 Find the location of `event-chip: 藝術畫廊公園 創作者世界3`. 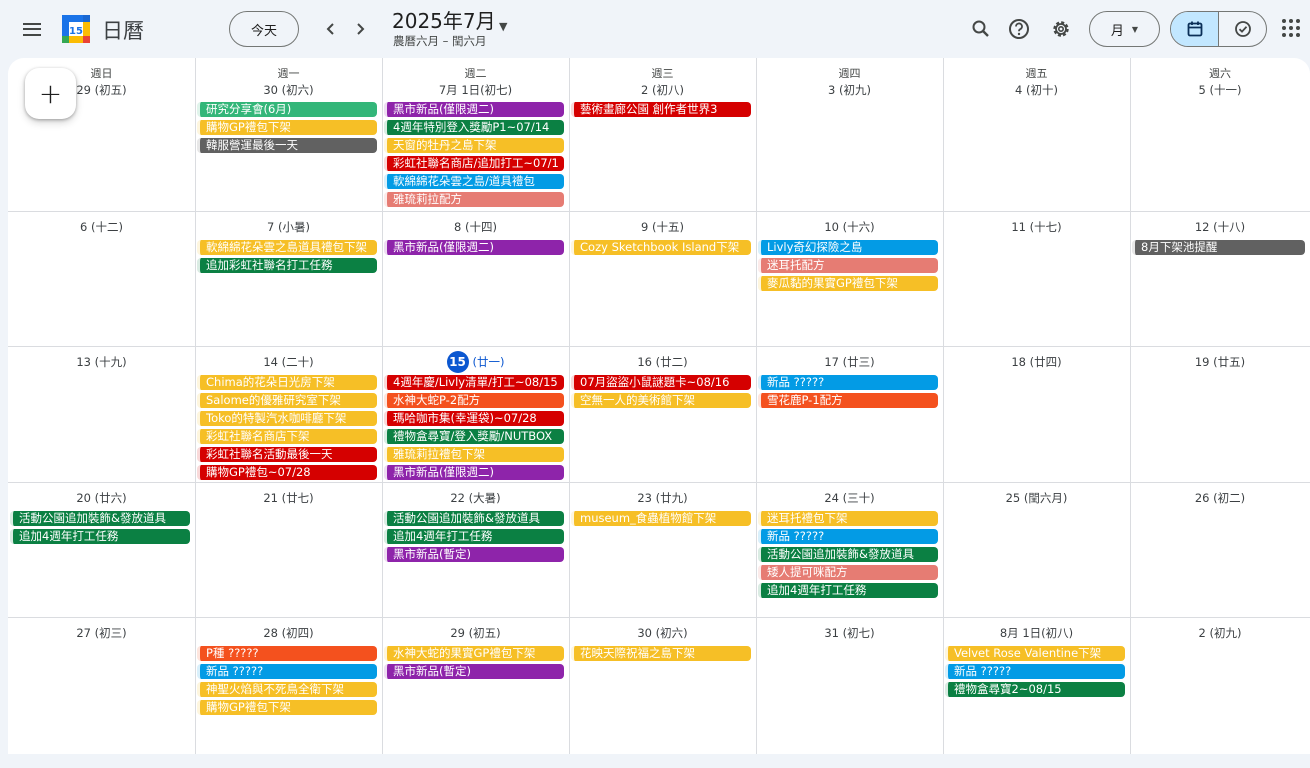

event-chip: 藝術畫廊公園 創作者世界3 is located at coordinates (661, 109).